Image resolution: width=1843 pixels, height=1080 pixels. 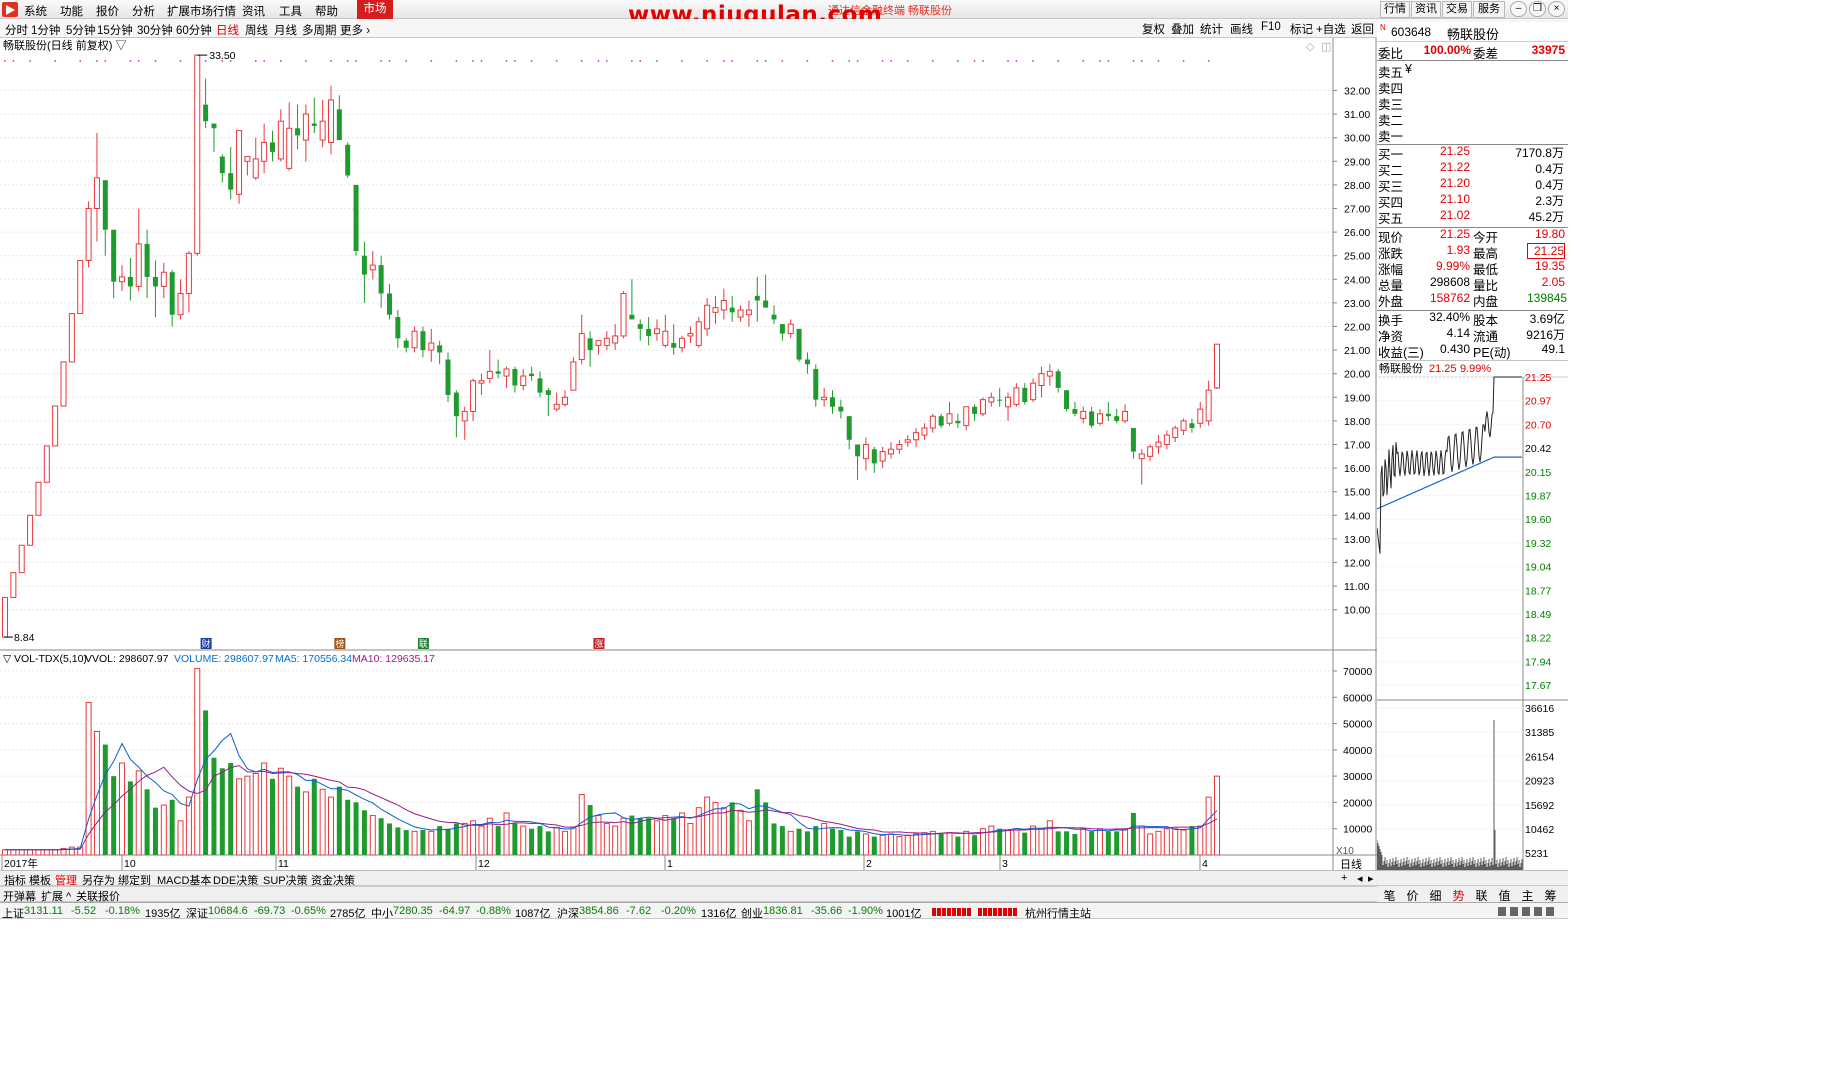 I want to click on cy-index-label: 创业, so click(x=752, y=912).